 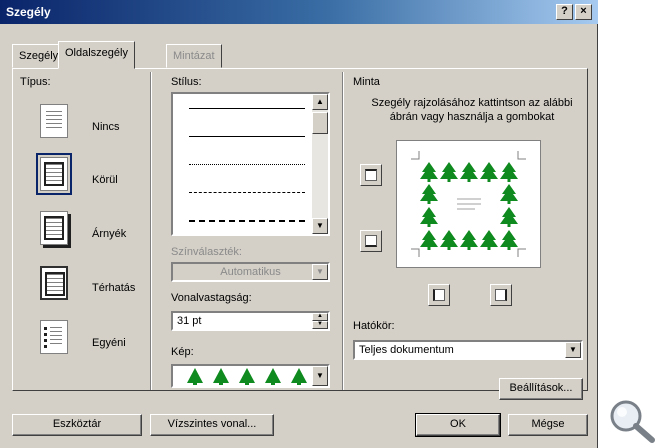 What do you see at coordinates (247, 376) in the screenshot?
I see `tree-art-icon` at bounding box center [247, 376].